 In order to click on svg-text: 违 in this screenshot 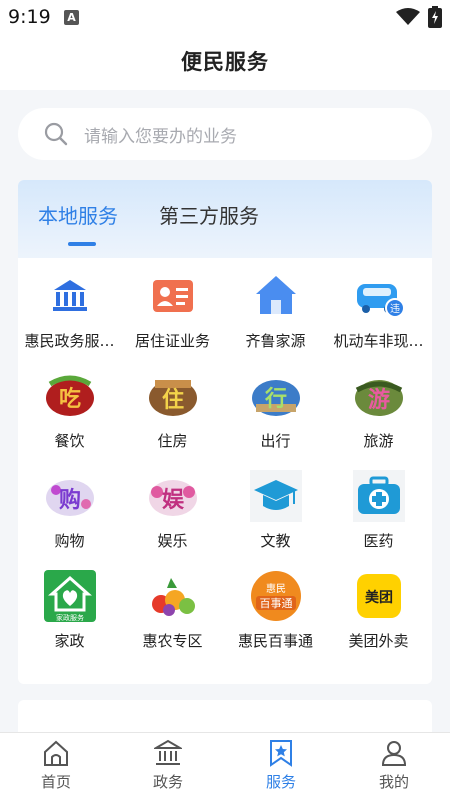, I will do `click(395, 309)`.